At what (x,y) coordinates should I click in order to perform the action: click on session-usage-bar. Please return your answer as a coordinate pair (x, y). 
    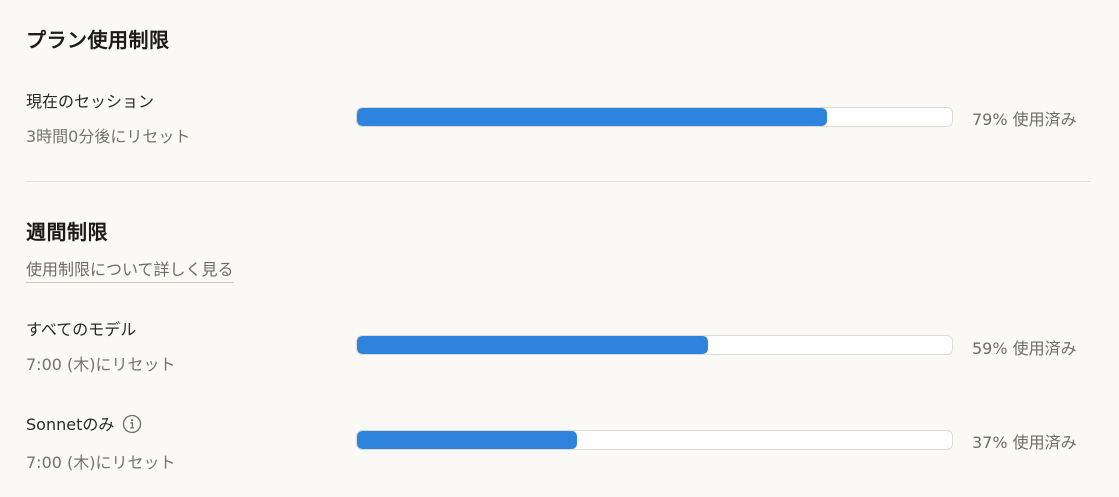
    Looking at the image, I should click on (654, 117).